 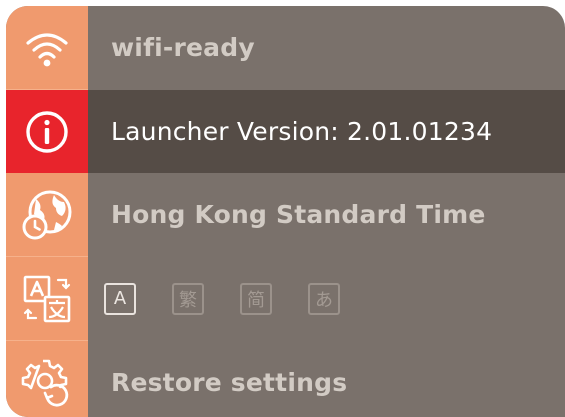 I want to click on language-option-english: A, so click(x=120, y=298).